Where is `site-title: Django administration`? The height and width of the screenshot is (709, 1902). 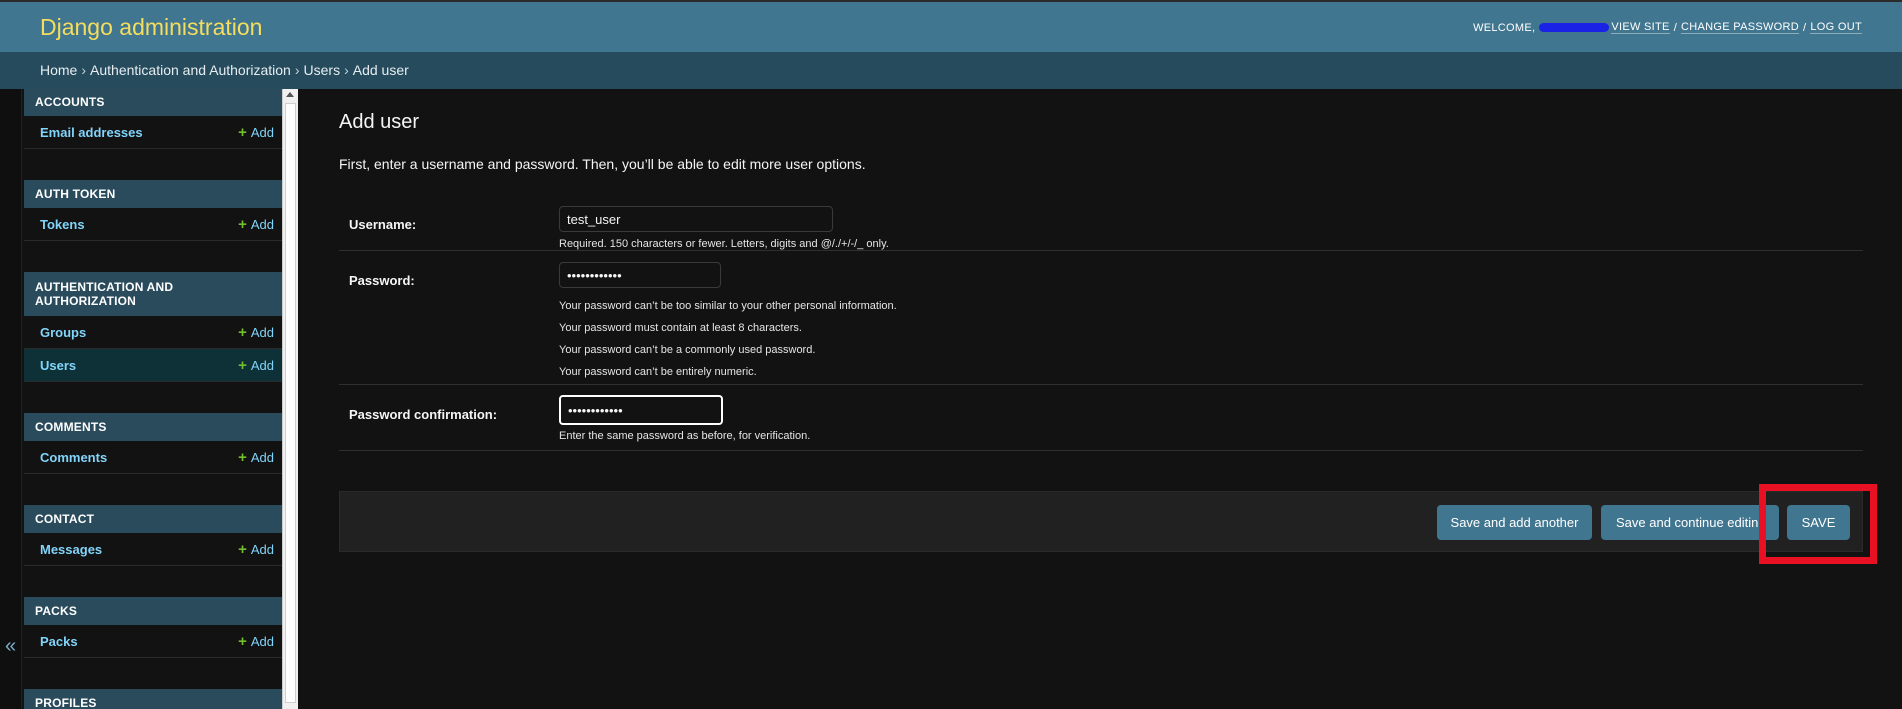 site-title: Django administration is located at coordinates (151, 27).